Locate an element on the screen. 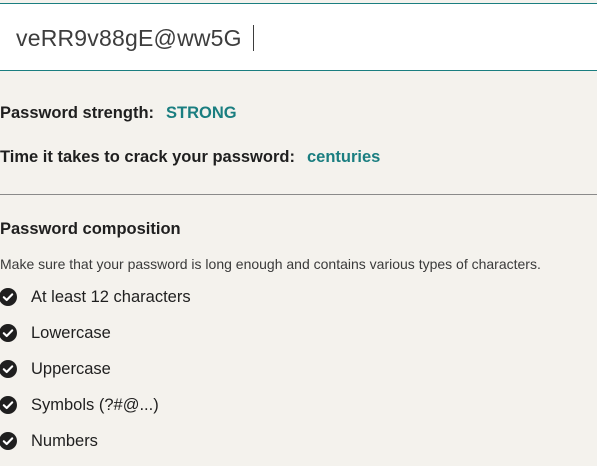 This screenshot has width=597, height=466. password-strength-row: Password strength: STRONG is located at coordinates (118, 113).